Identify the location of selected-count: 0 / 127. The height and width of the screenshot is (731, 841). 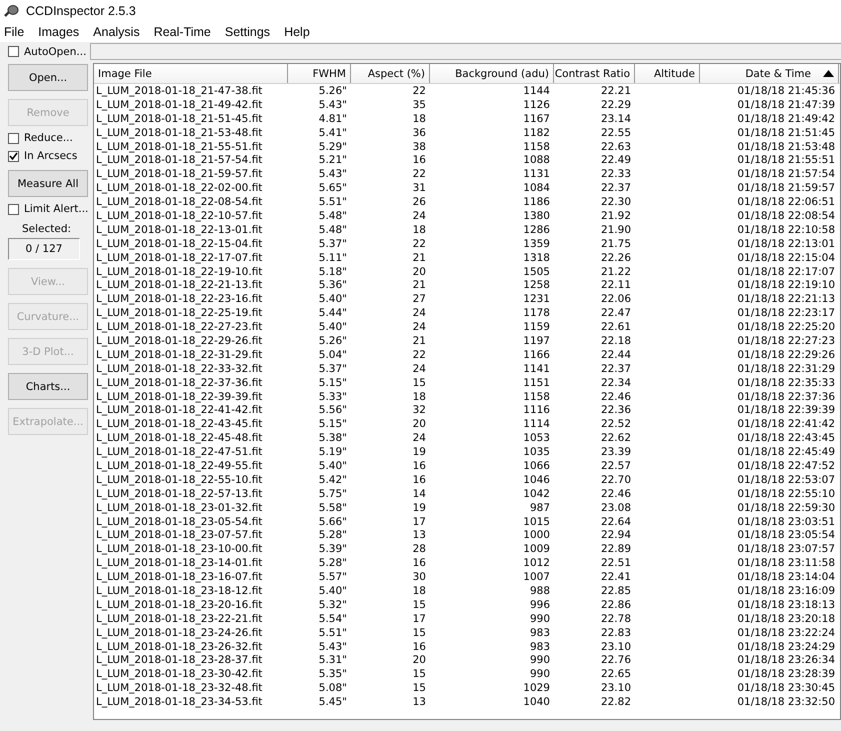
(44, 249).